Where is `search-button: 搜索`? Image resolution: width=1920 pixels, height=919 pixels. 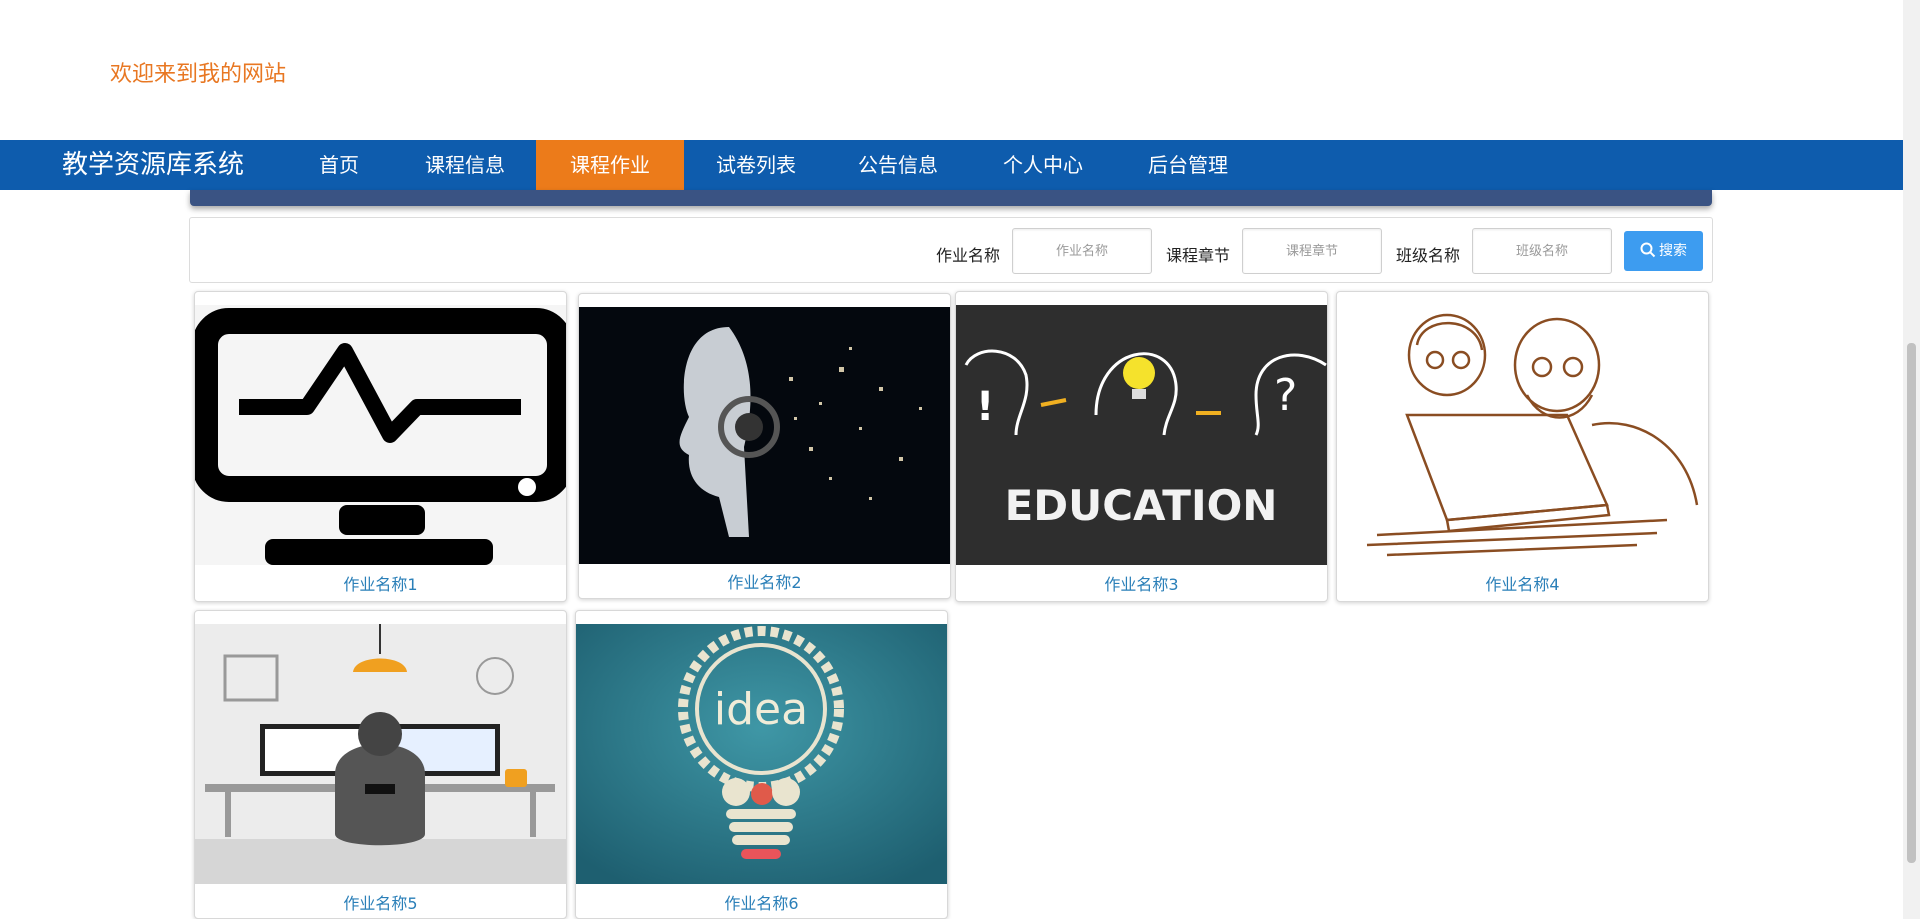
search-button: 搜索 is located at coordinates (1663, 251).